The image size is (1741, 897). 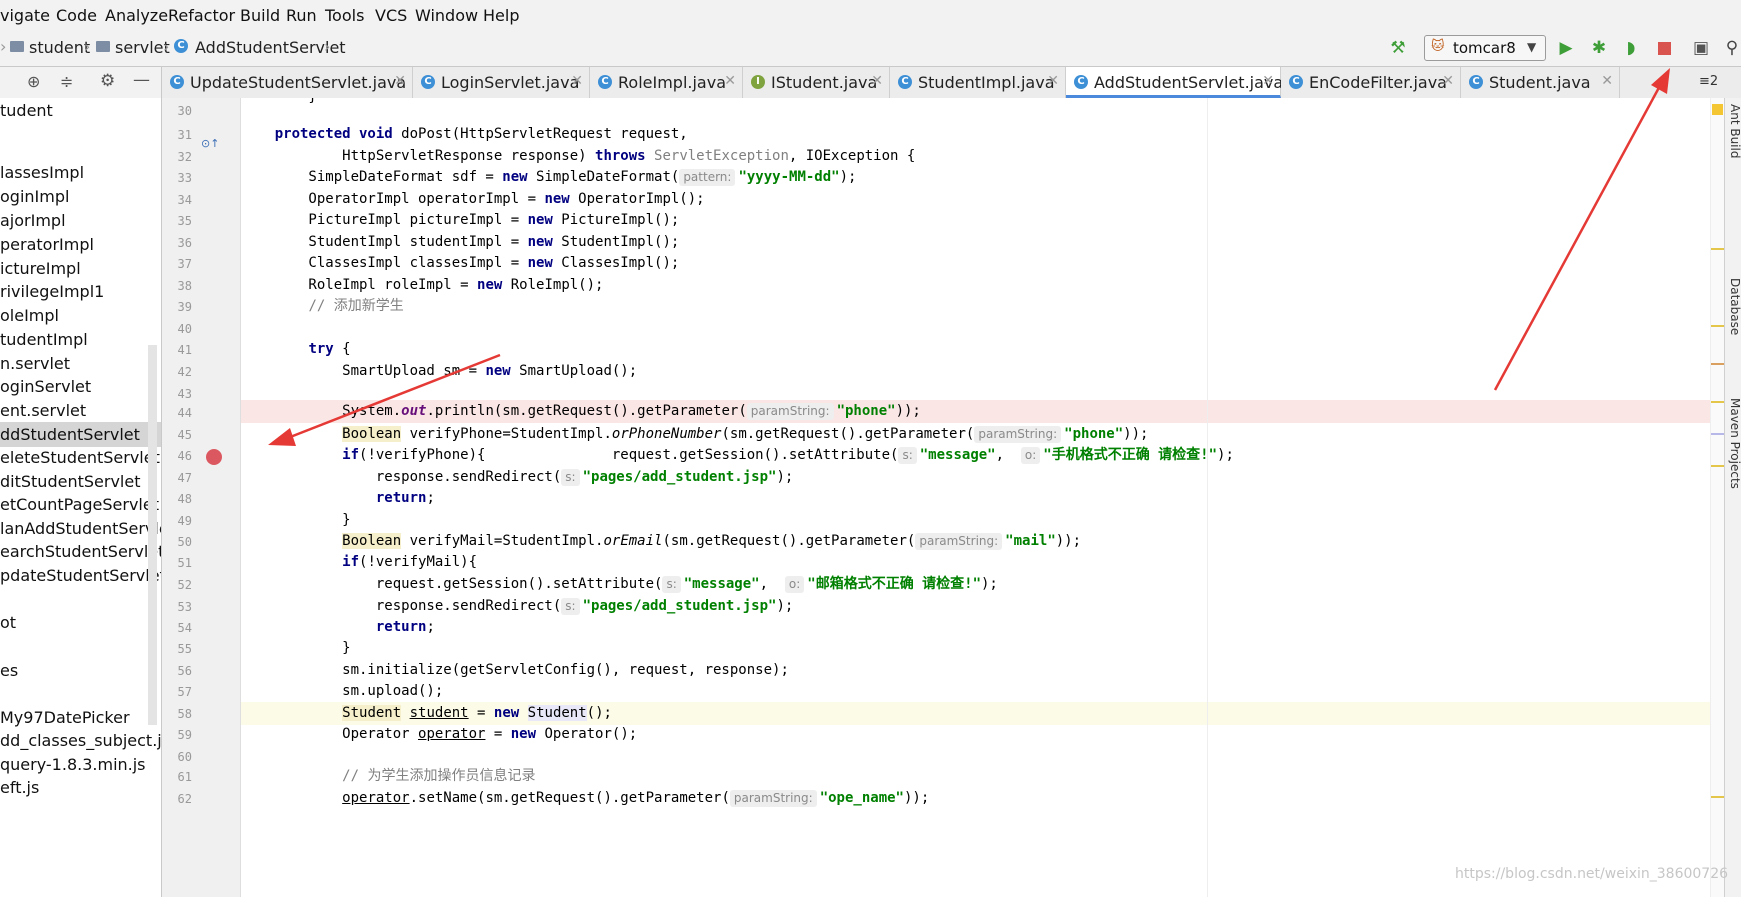 What do you see at coordinates (390, 398) in the screenshot?
I see `arrow-to-breakpoint` at bounding box center [390, 398].